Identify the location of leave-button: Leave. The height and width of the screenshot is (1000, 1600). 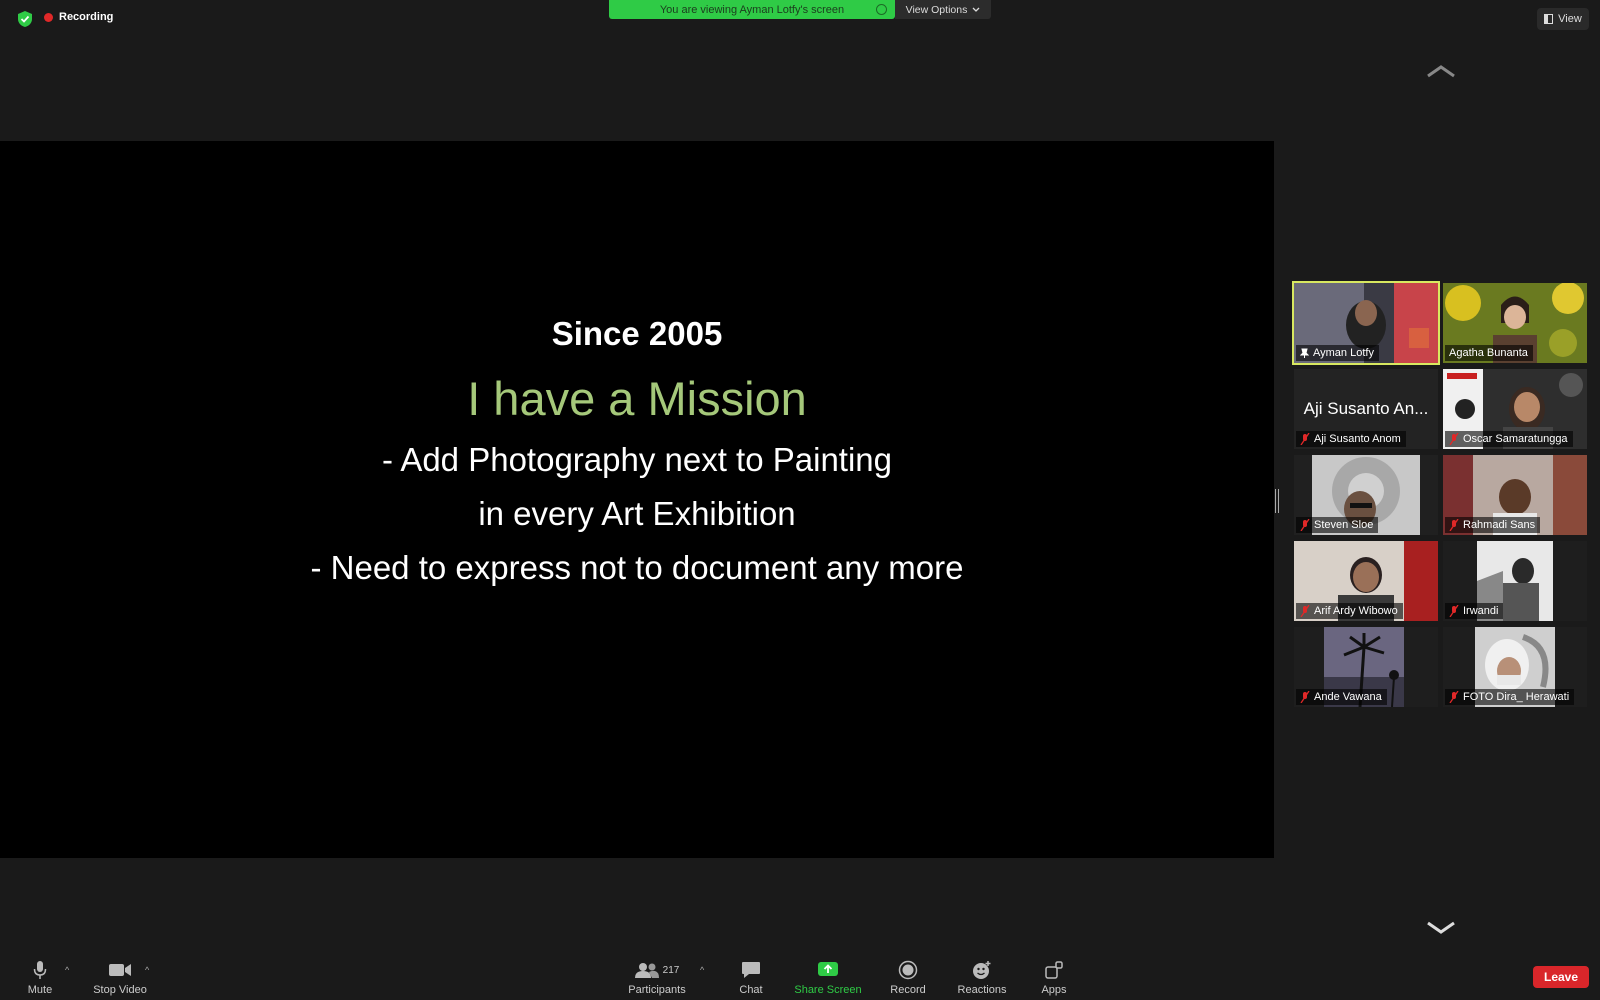
(1561, 977).